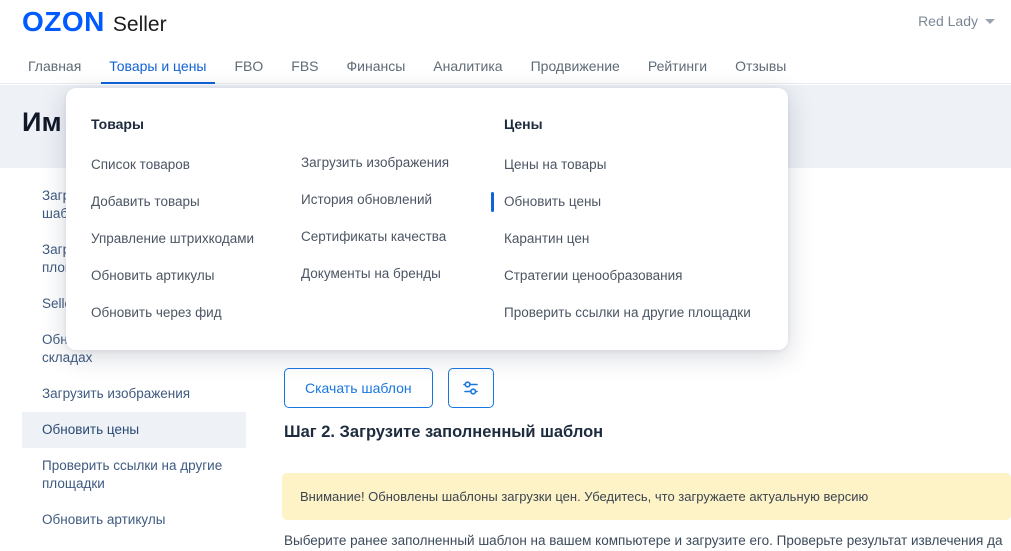 This screenshot has height=551, width=1011. Describe the element at coordinates (63, 21) in the screenshot. I see `brand-ozon-text: OZON` at that location.